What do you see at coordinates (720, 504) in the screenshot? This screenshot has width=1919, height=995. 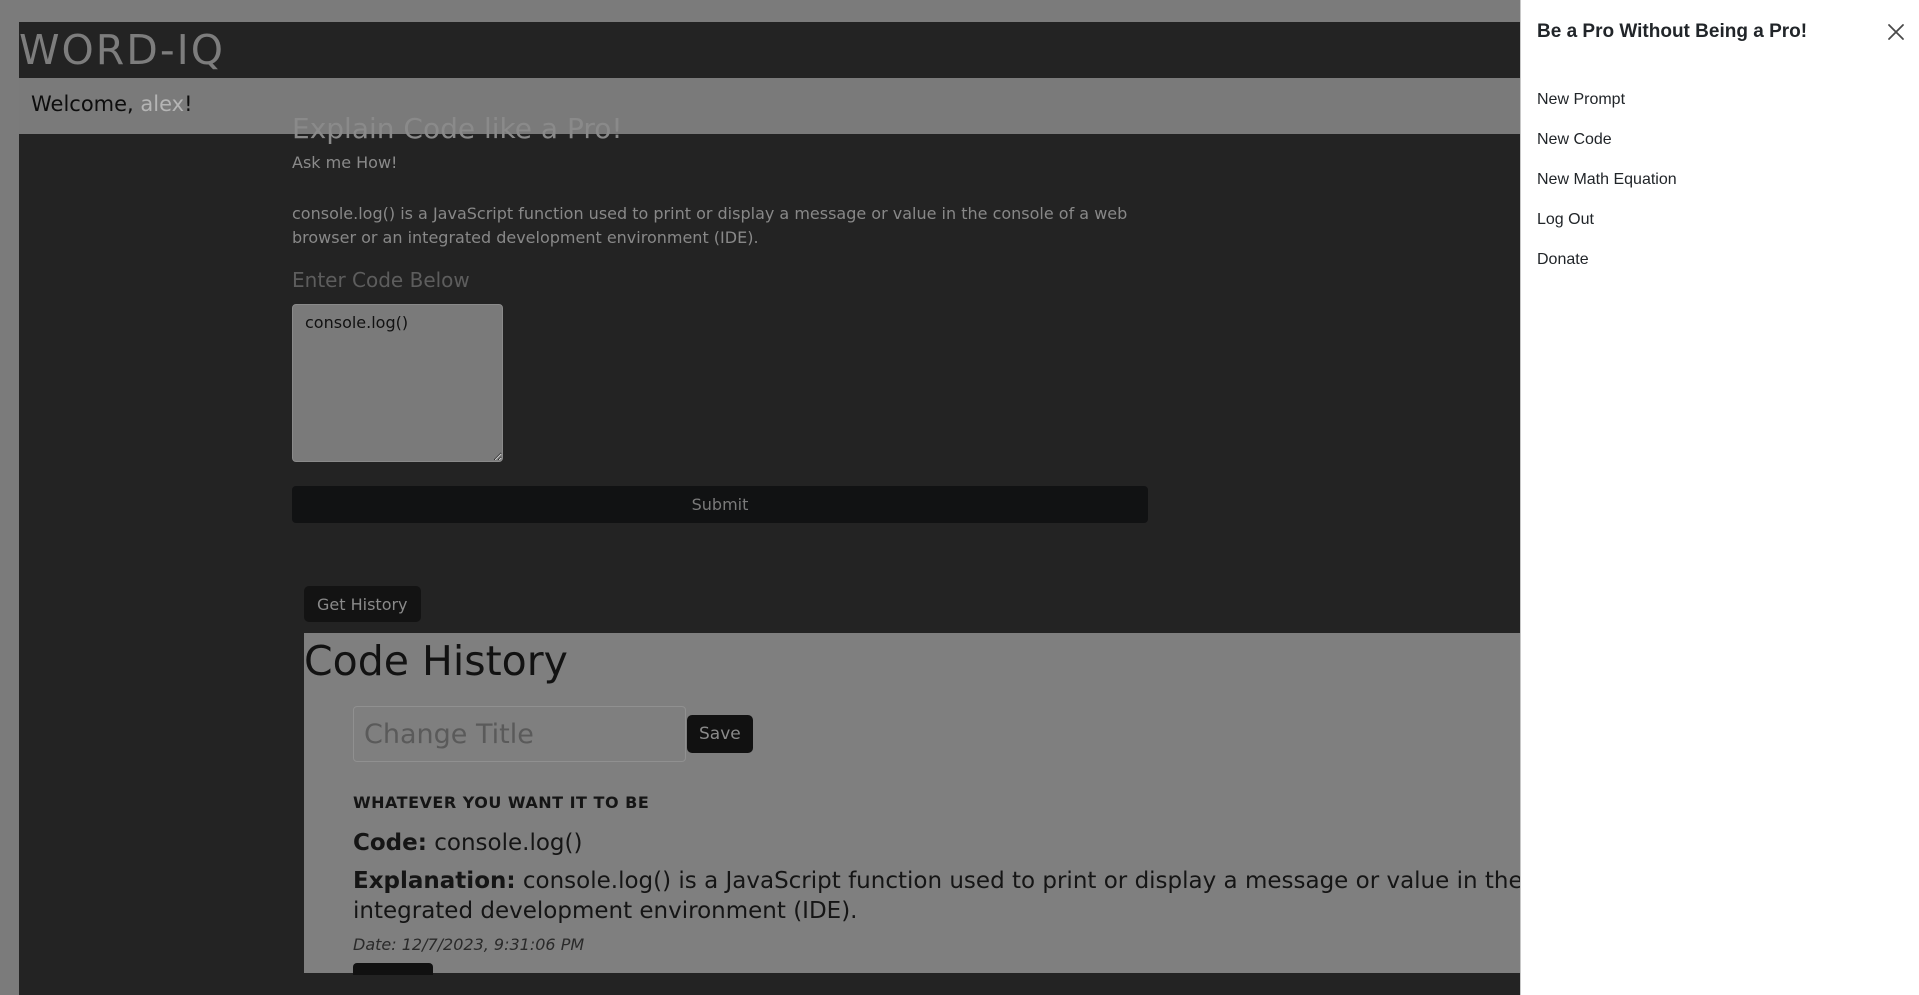 I see `submit-button: Submit` at bounding box center [720, 504].